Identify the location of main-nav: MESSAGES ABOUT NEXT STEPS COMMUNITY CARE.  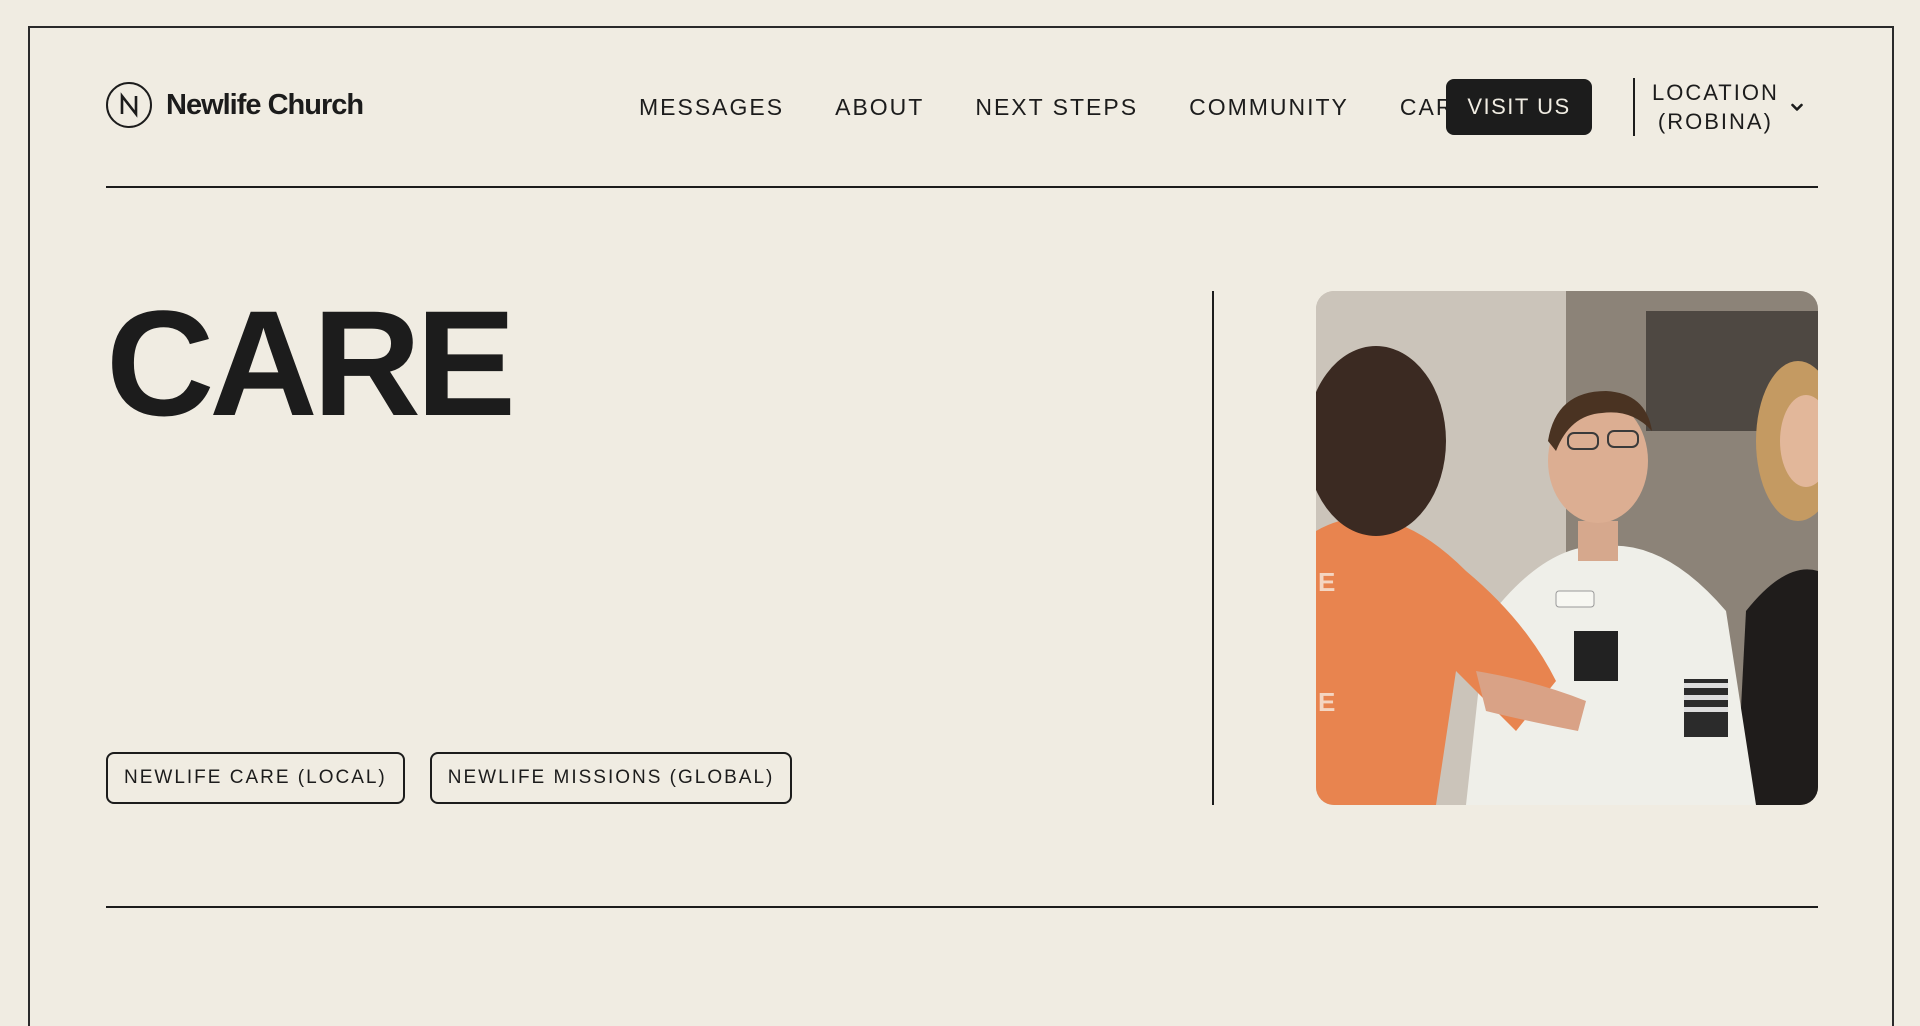
(1055, 107).